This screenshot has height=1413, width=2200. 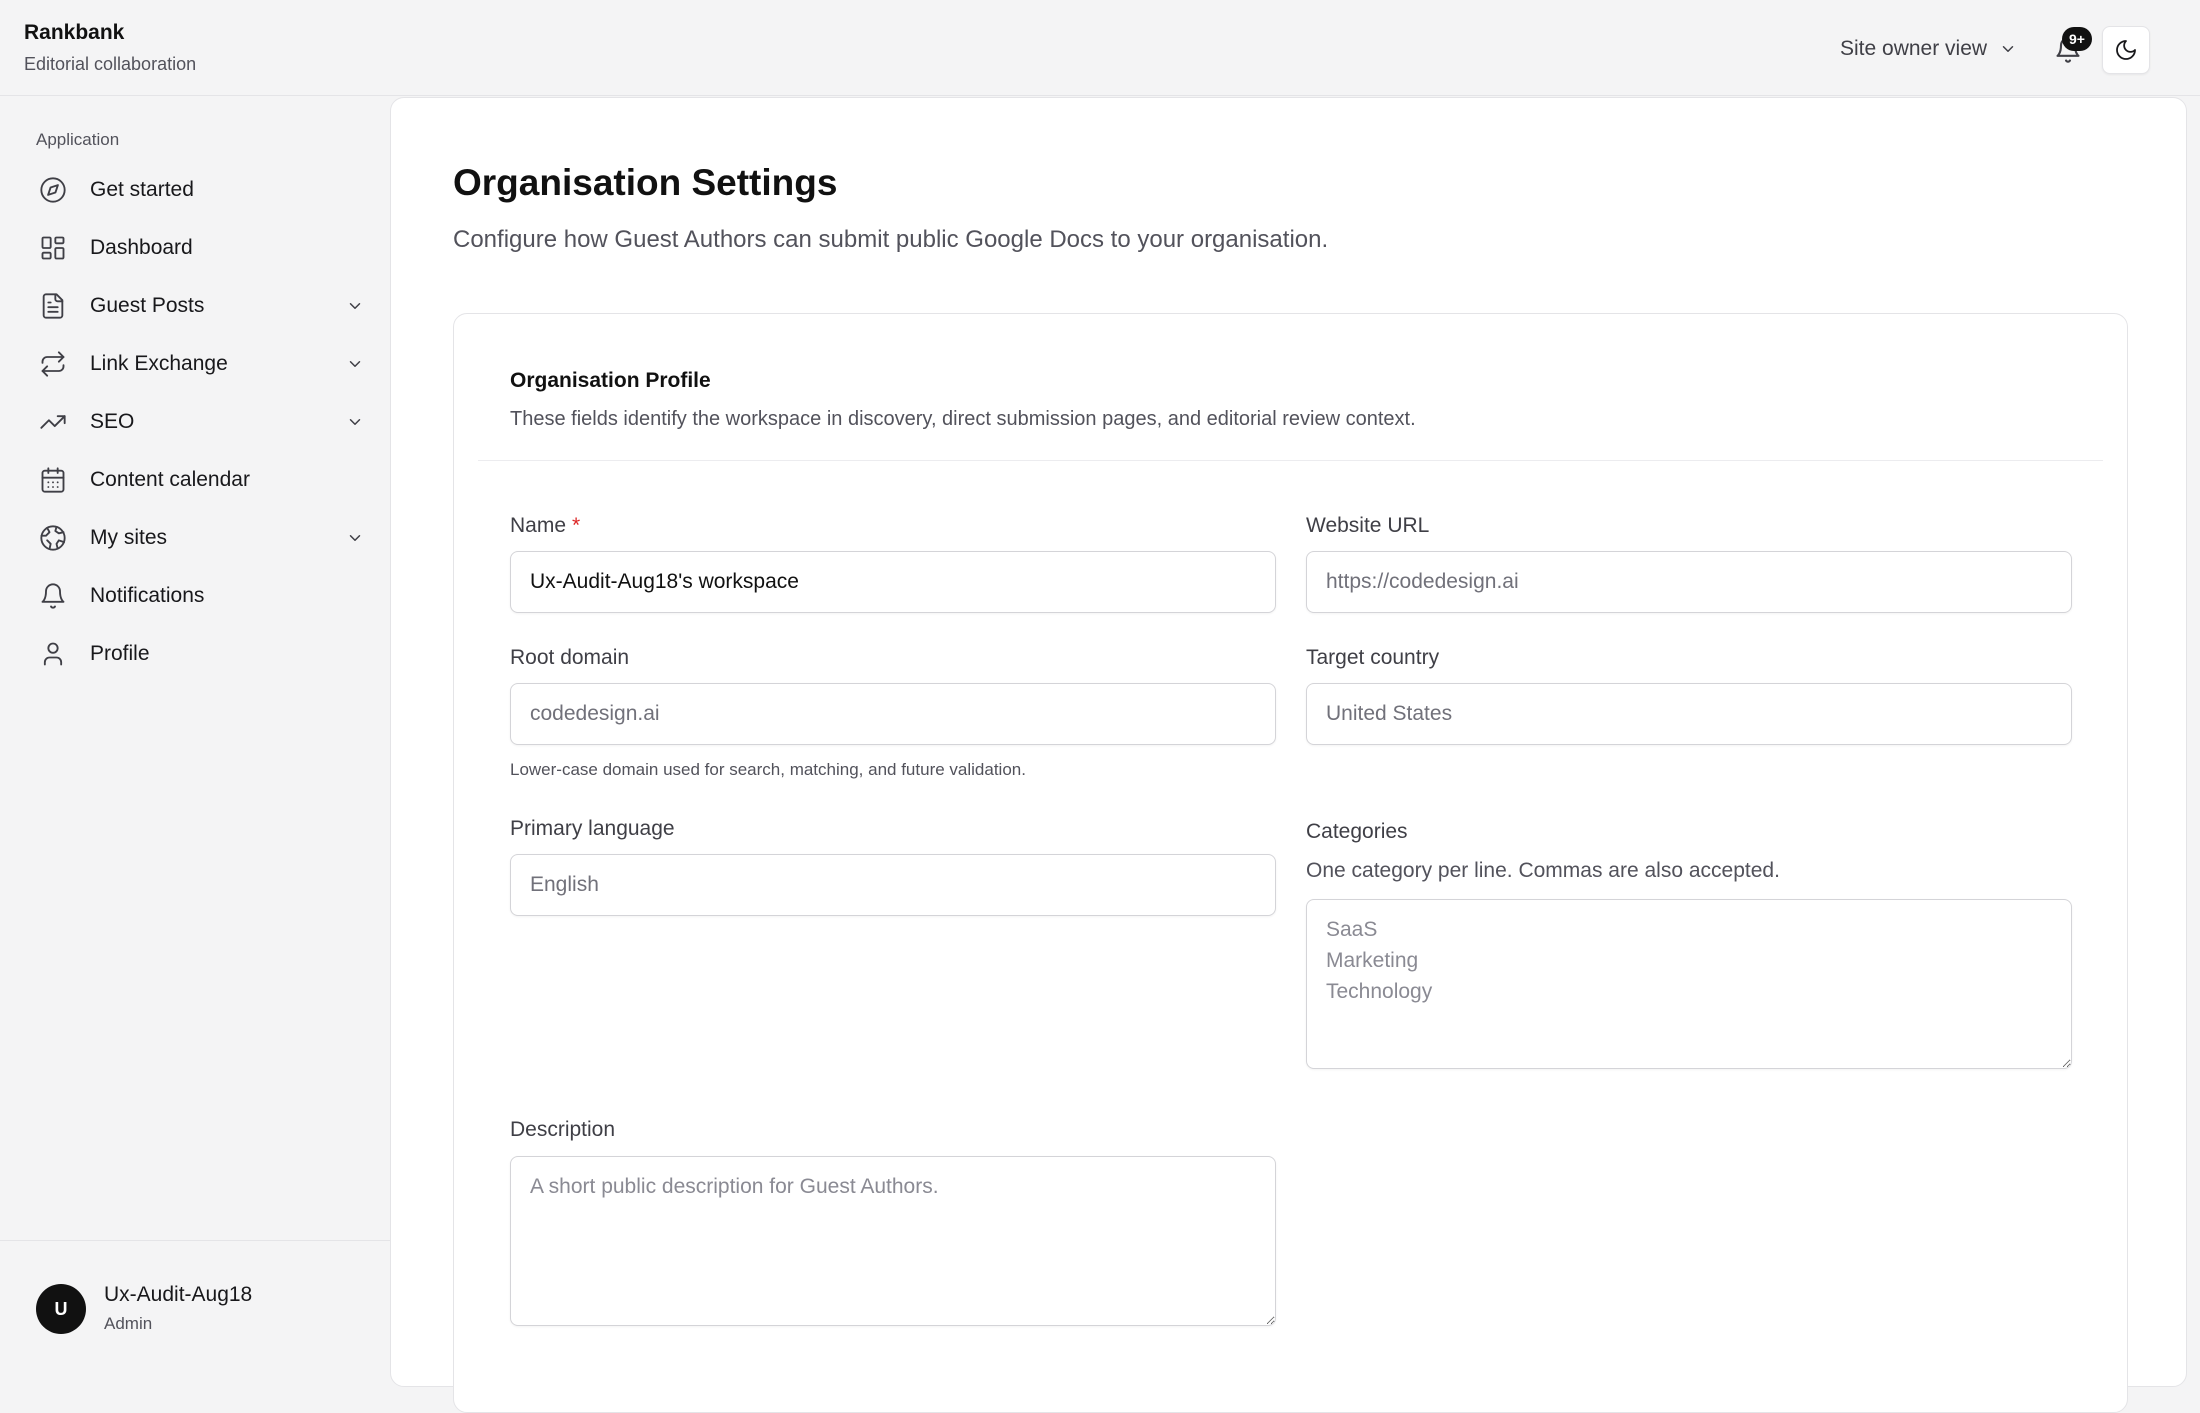 I want to click on sidebar-item-seo: SEO, so click(x=194, y=422).